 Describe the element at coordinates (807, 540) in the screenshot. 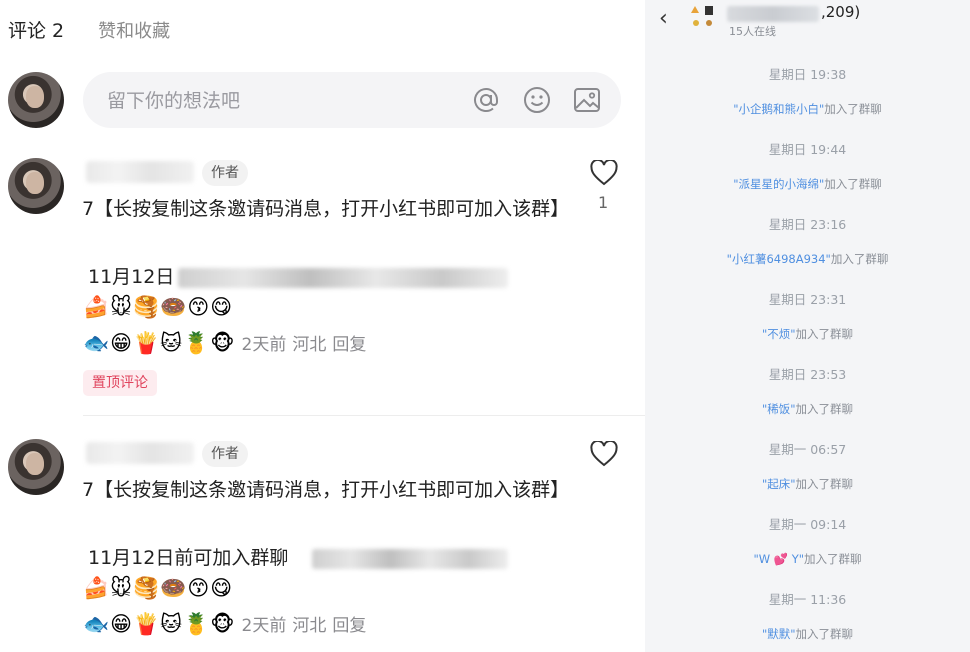

I see `system-event: 星期一 09:14 "W 💕 Y"加入了群聊` at that location.